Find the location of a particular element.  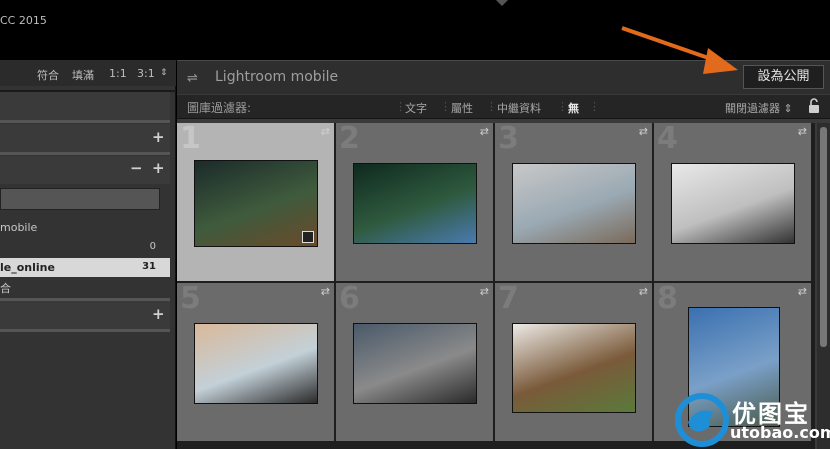

bird-logo-icon is located at coordinates (702, 420).